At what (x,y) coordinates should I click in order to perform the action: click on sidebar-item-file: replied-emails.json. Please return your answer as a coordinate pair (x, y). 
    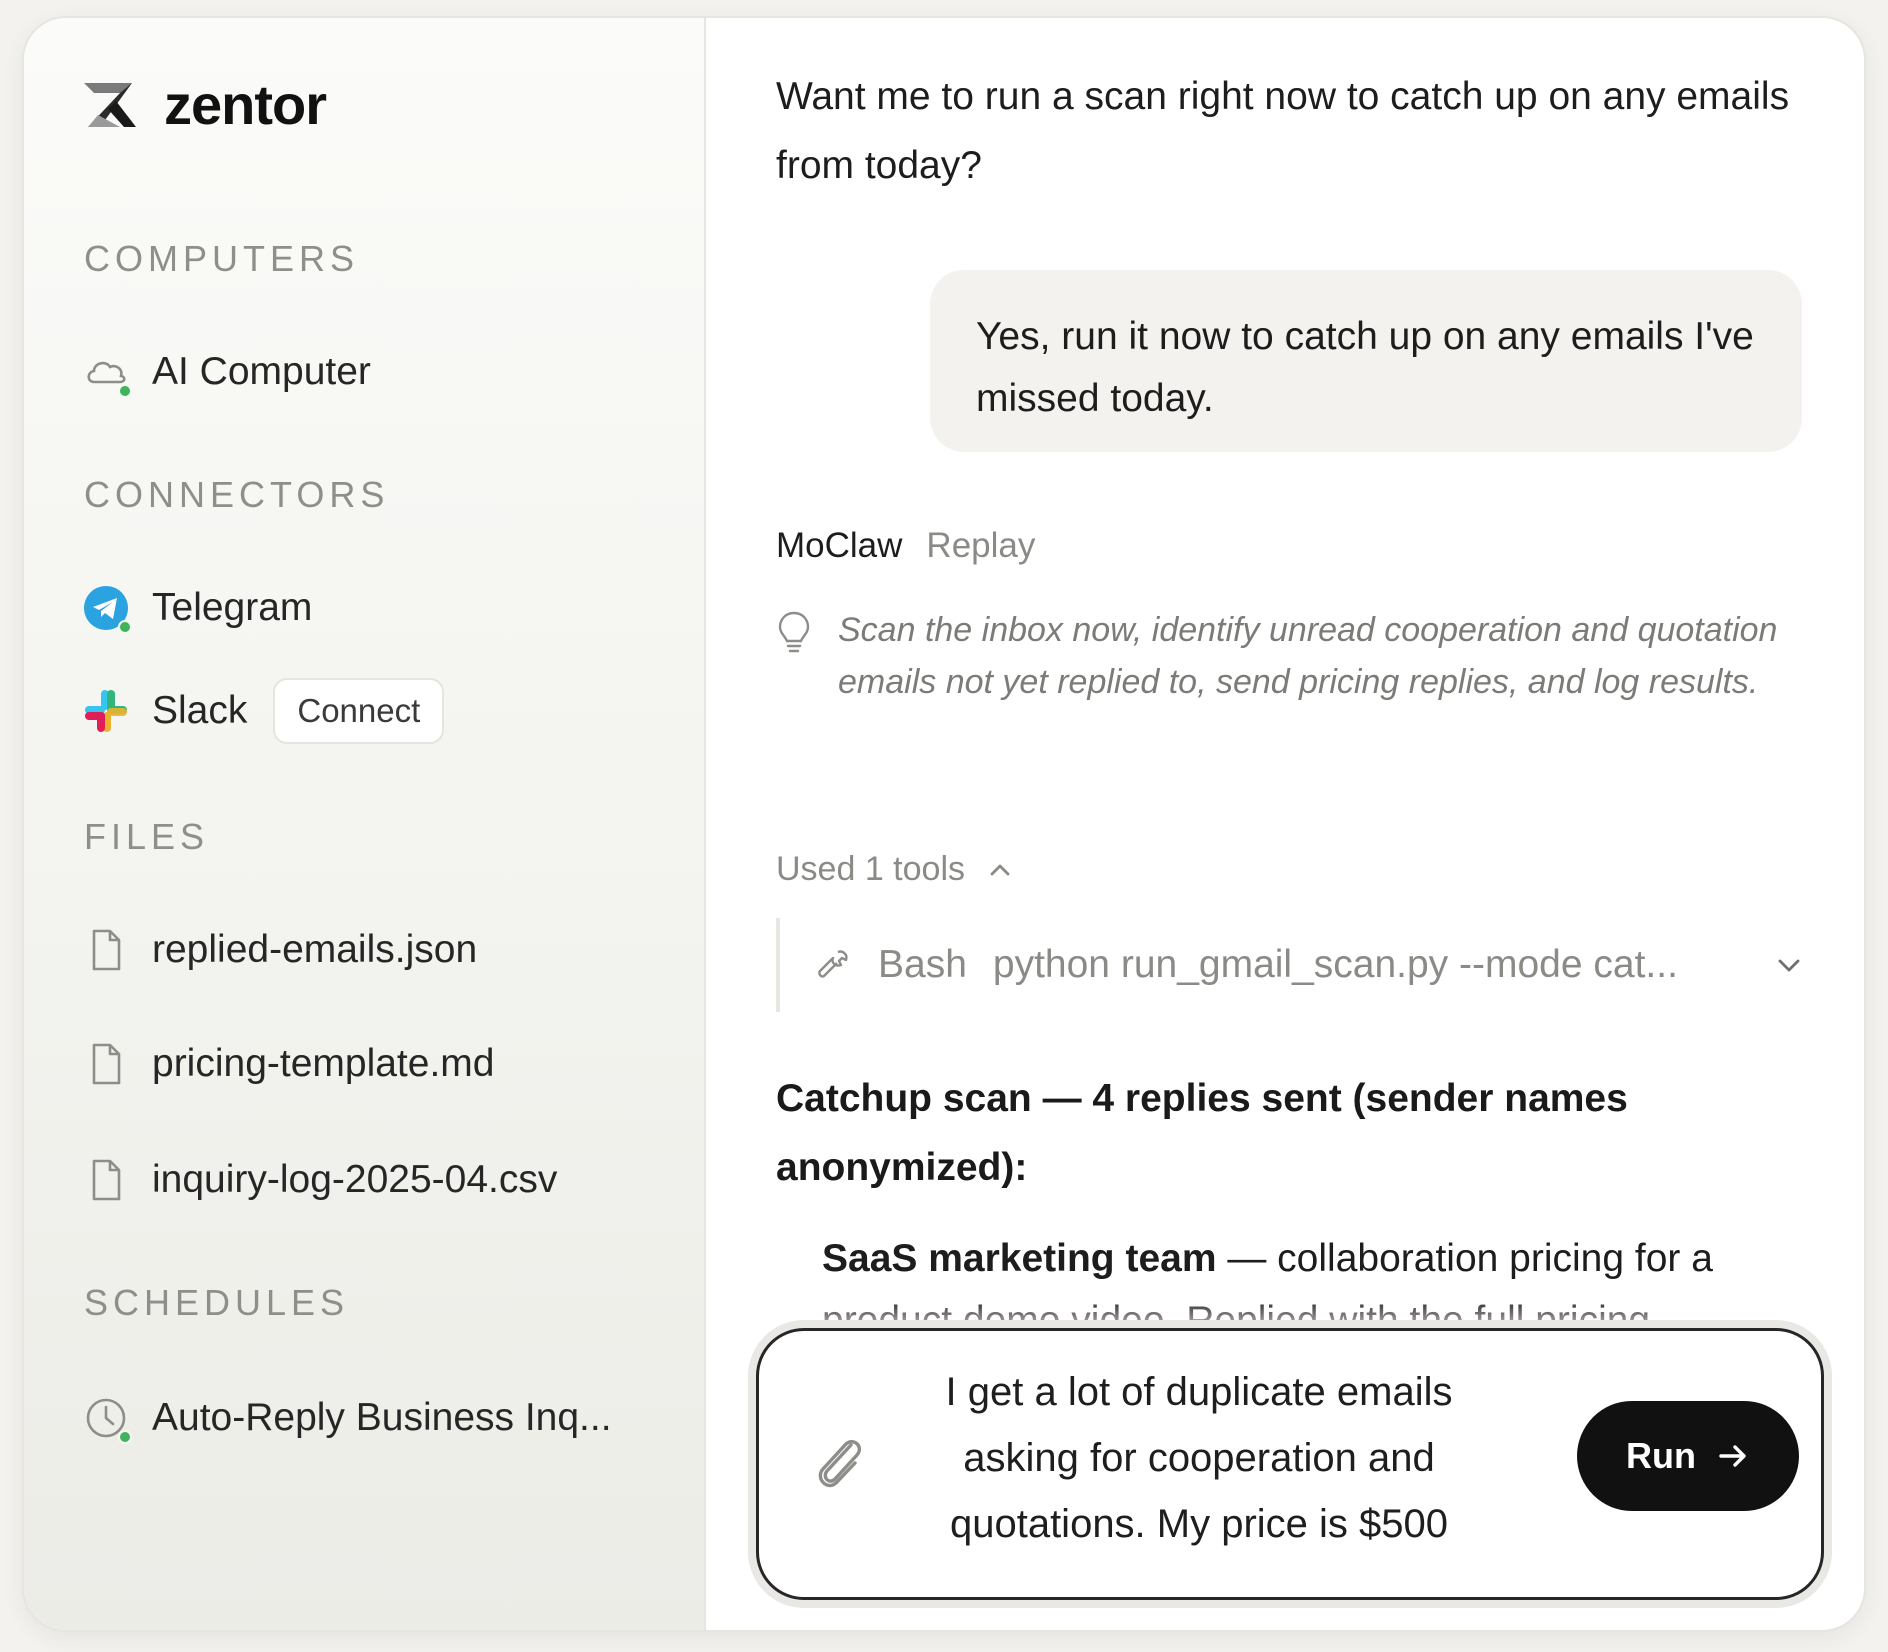
    Looking at the image, I should click on (279, 950).